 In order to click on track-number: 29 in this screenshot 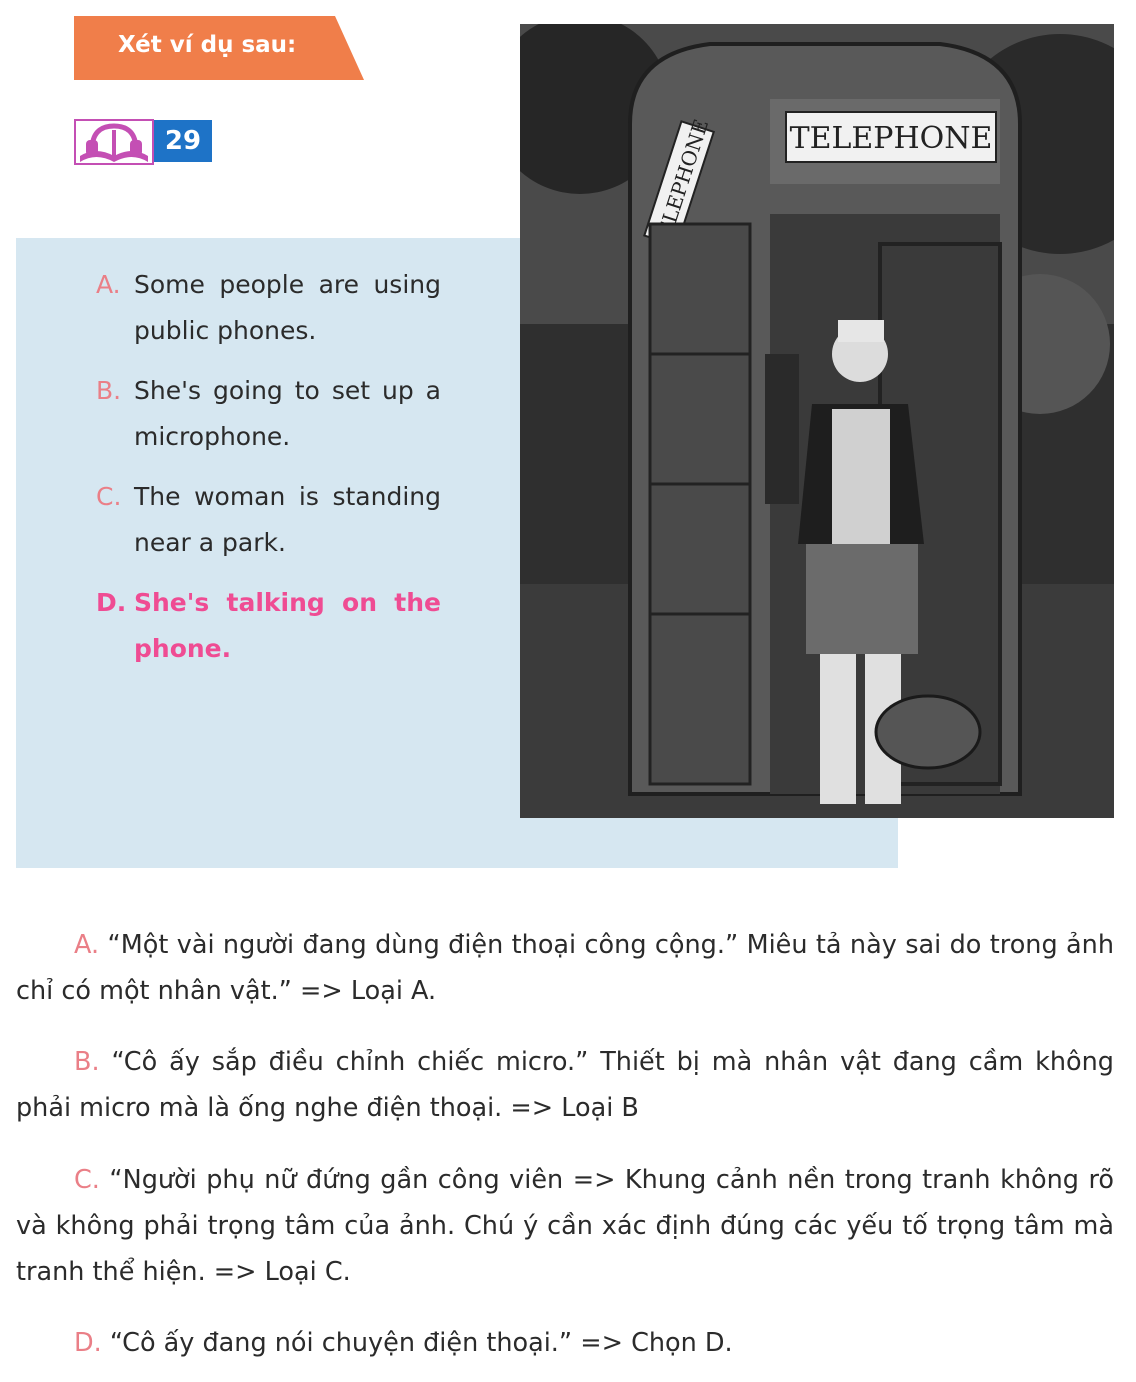, I will do `click(183, 141)`.